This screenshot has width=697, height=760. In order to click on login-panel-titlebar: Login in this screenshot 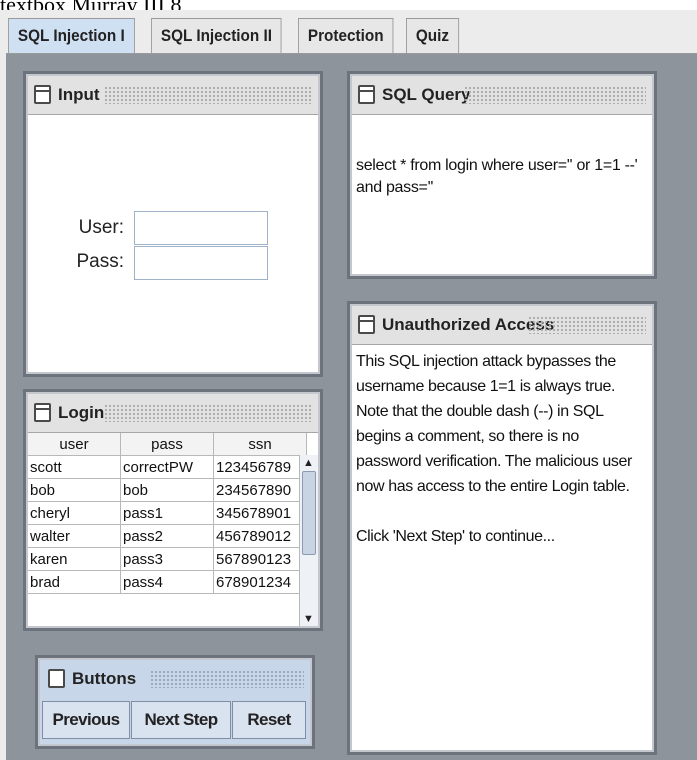, I will do `click(173, 413)`.